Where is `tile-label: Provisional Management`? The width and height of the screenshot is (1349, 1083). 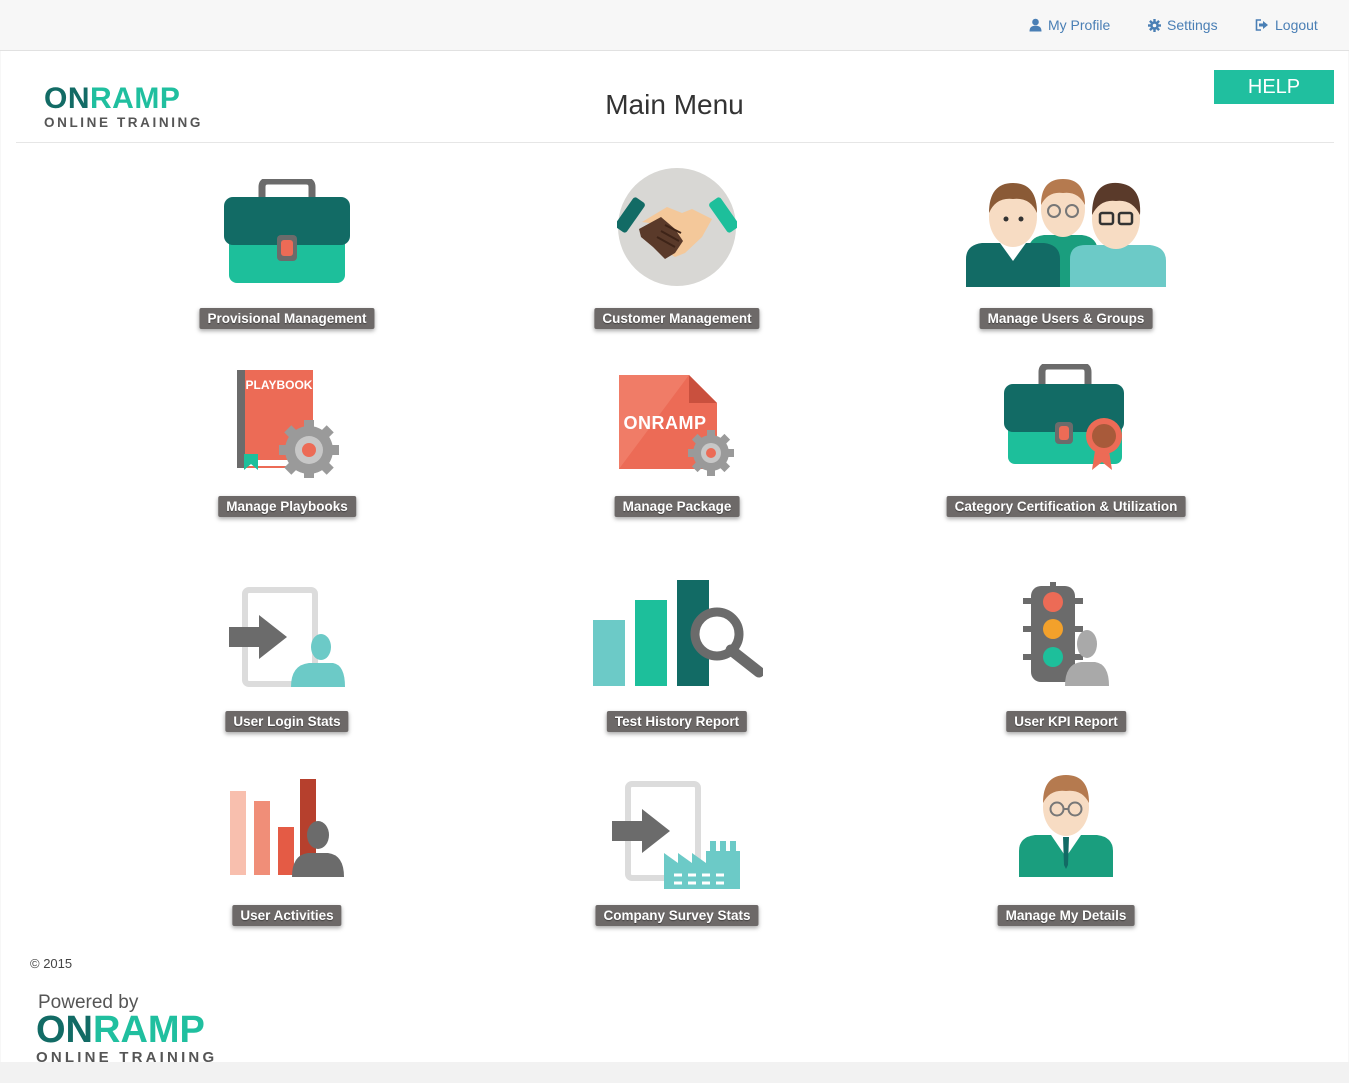
tile-label: Provisional Management is located at coordinates (287, 318).